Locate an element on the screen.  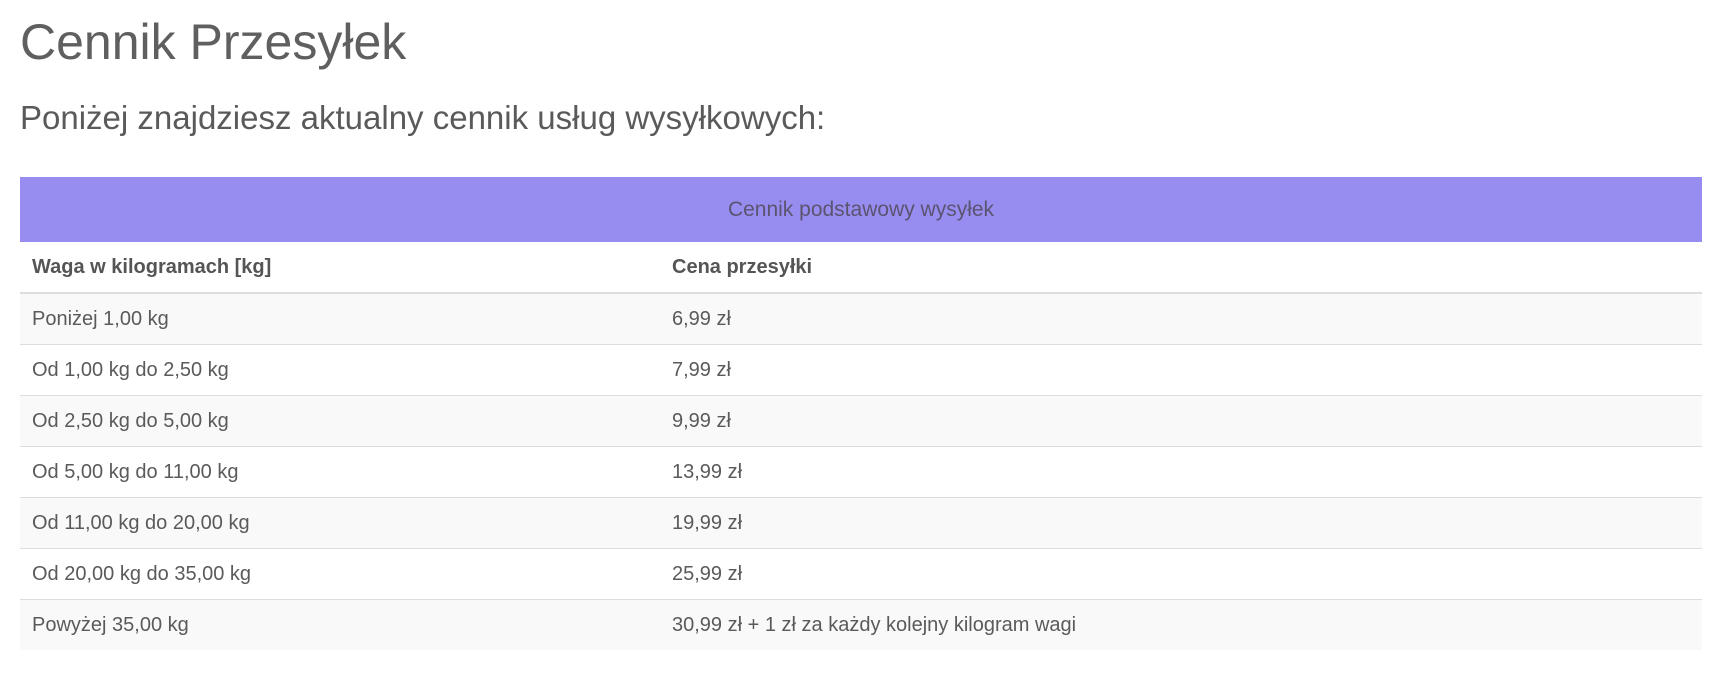
weight-cell: Powyżej 35,00 kg is located at coordinates (340, 624).